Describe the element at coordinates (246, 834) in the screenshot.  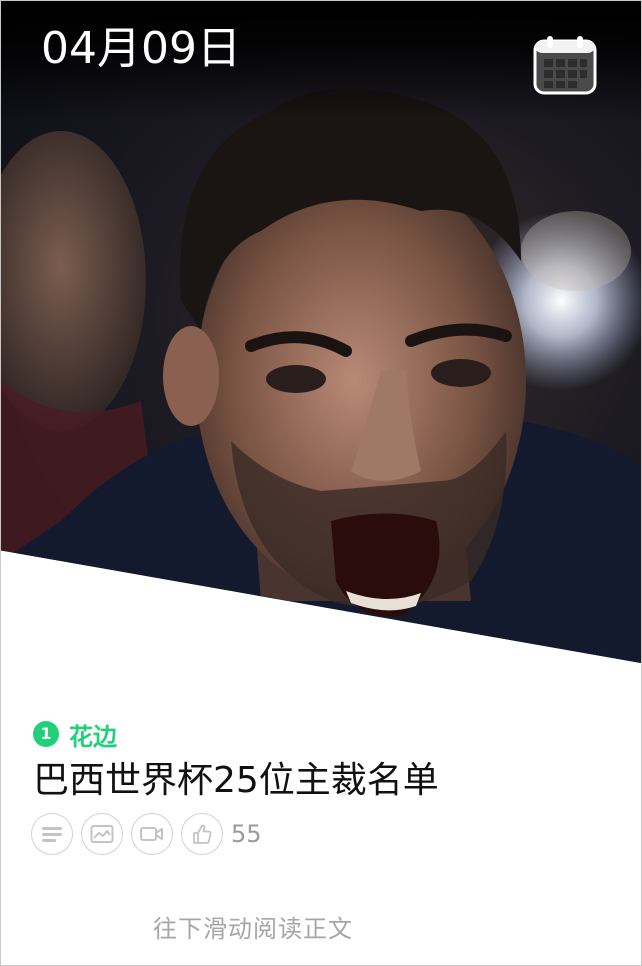
I see `like-count: 55` at that location.